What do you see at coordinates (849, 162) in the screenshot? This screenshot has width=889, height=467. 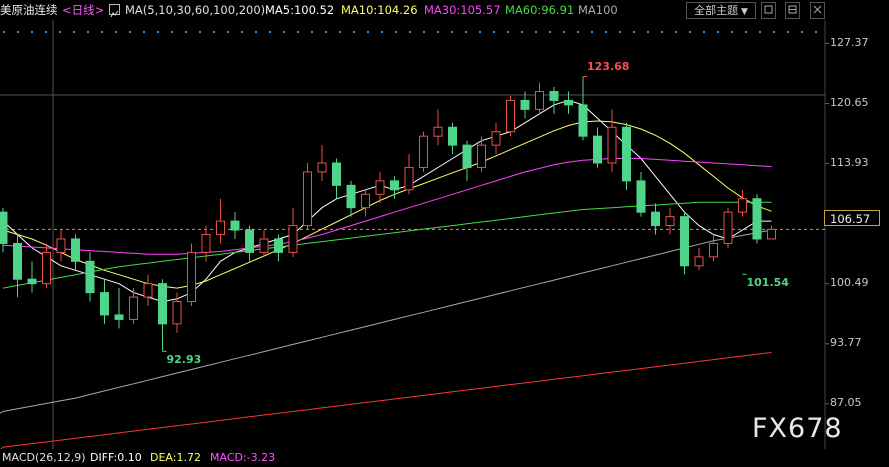 I see `y-tick-label: 113.93` at bounding box center [849, 162].